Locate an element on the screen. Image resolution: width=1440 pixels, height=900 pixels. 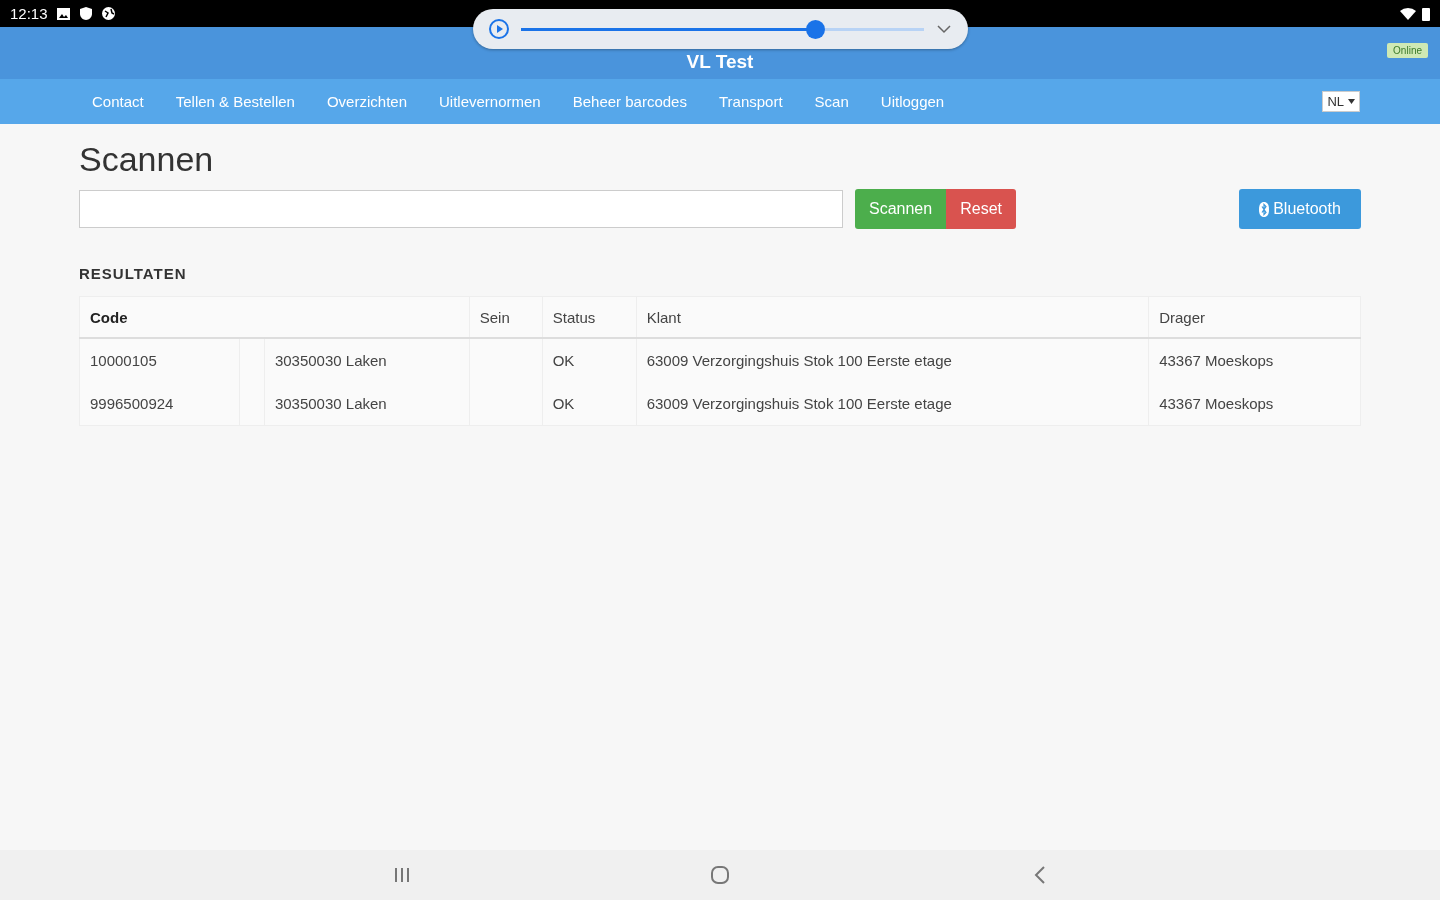
back-icon is located at coordinates (1040, 875).